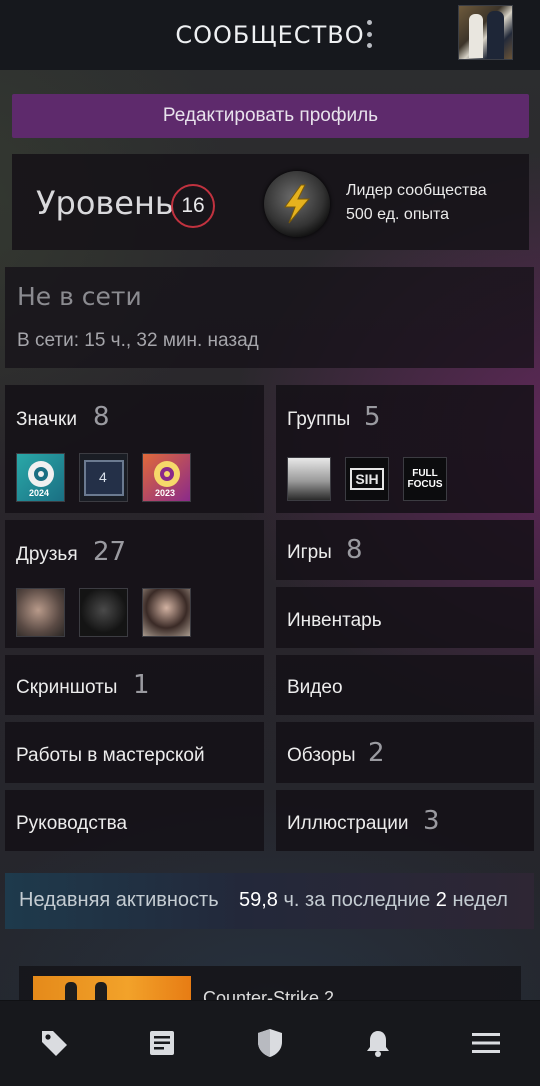  What do you see at coordinates (431, 821) in the screenshot?
I see `artwork-count: 3` at bounding box center [431, 821].